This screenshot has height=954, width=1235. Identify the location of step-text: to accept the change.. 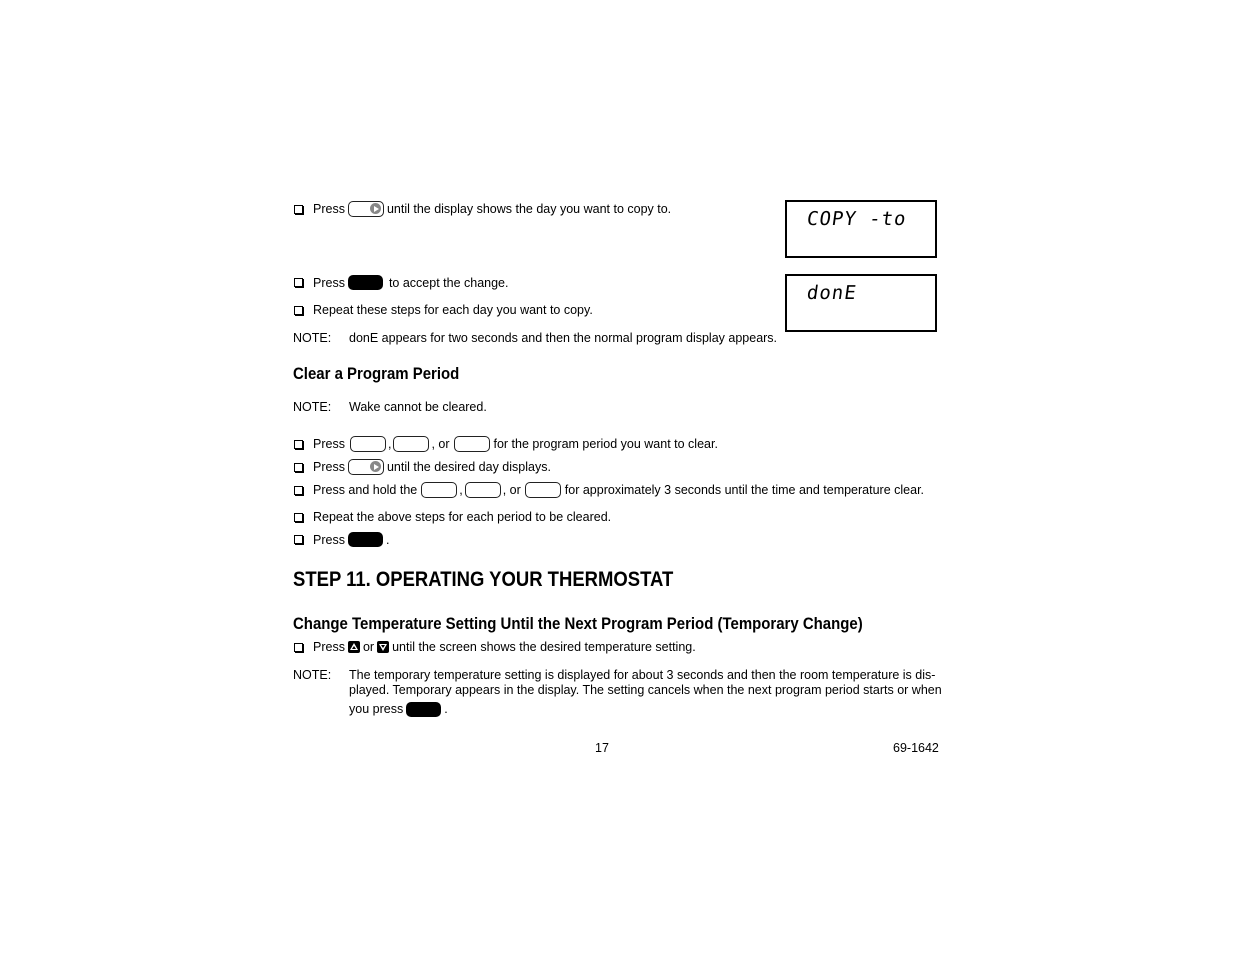
(448, 282).